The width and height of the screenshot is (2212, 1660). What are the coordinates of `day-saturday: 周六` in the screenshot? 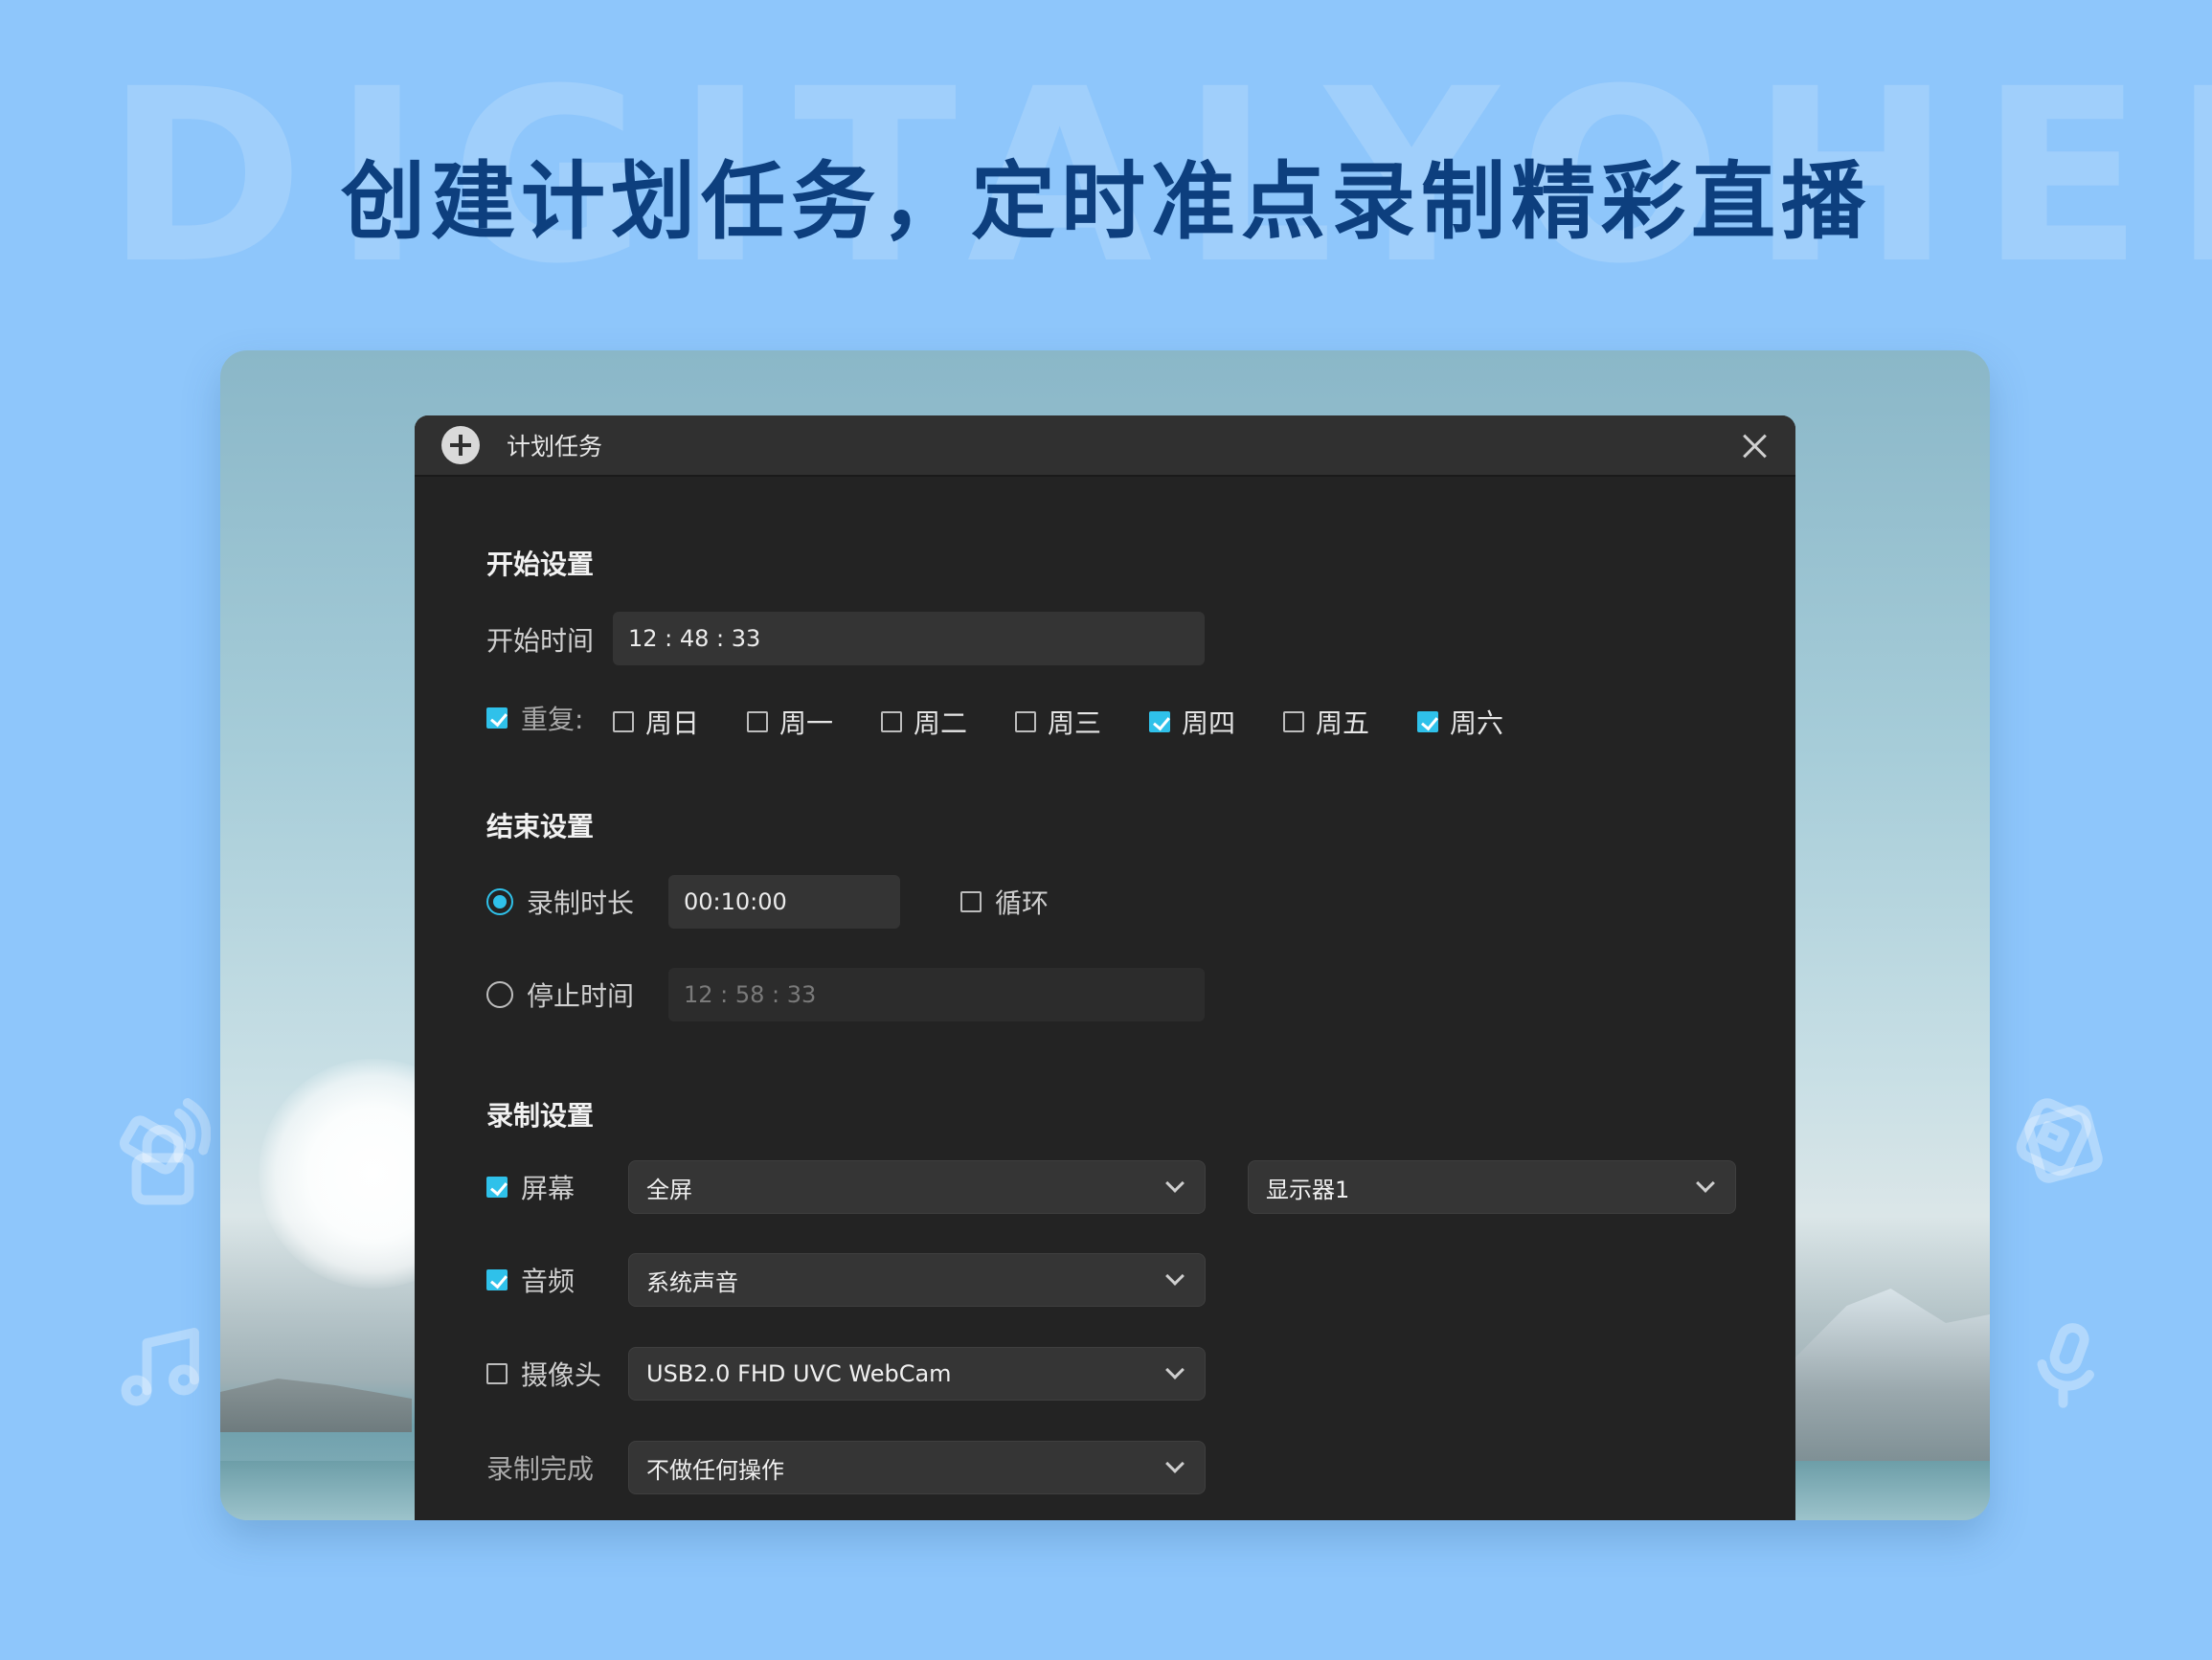 It's located at (1460, 722).